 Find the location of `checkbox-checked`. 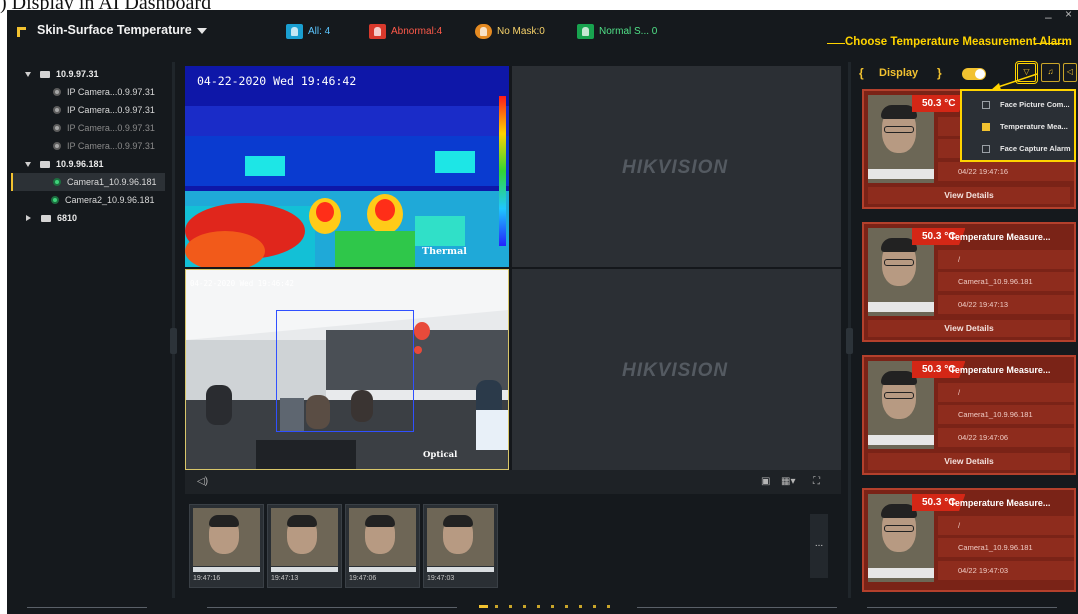

checkbox-checked is located at coordinates (986, 126).